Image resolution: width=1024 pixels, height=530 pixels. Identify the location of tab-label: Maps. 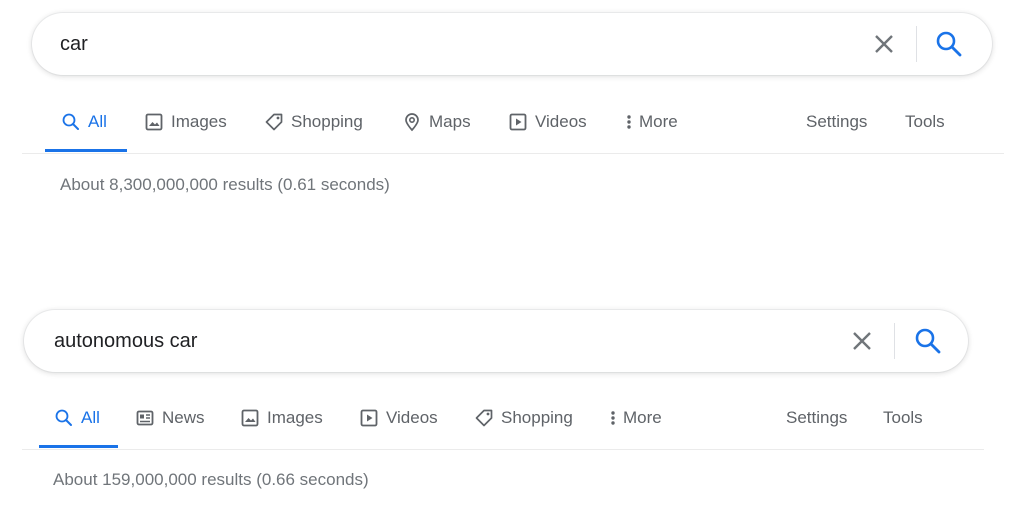
(450, 121).